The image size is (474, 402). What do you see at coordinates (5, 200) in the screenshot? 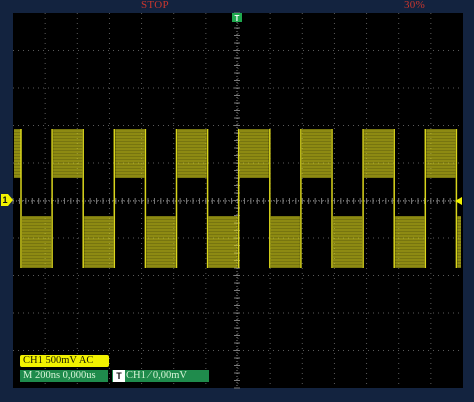
I see `ch1-marker-label: 1` at bounding box center [5, 200].